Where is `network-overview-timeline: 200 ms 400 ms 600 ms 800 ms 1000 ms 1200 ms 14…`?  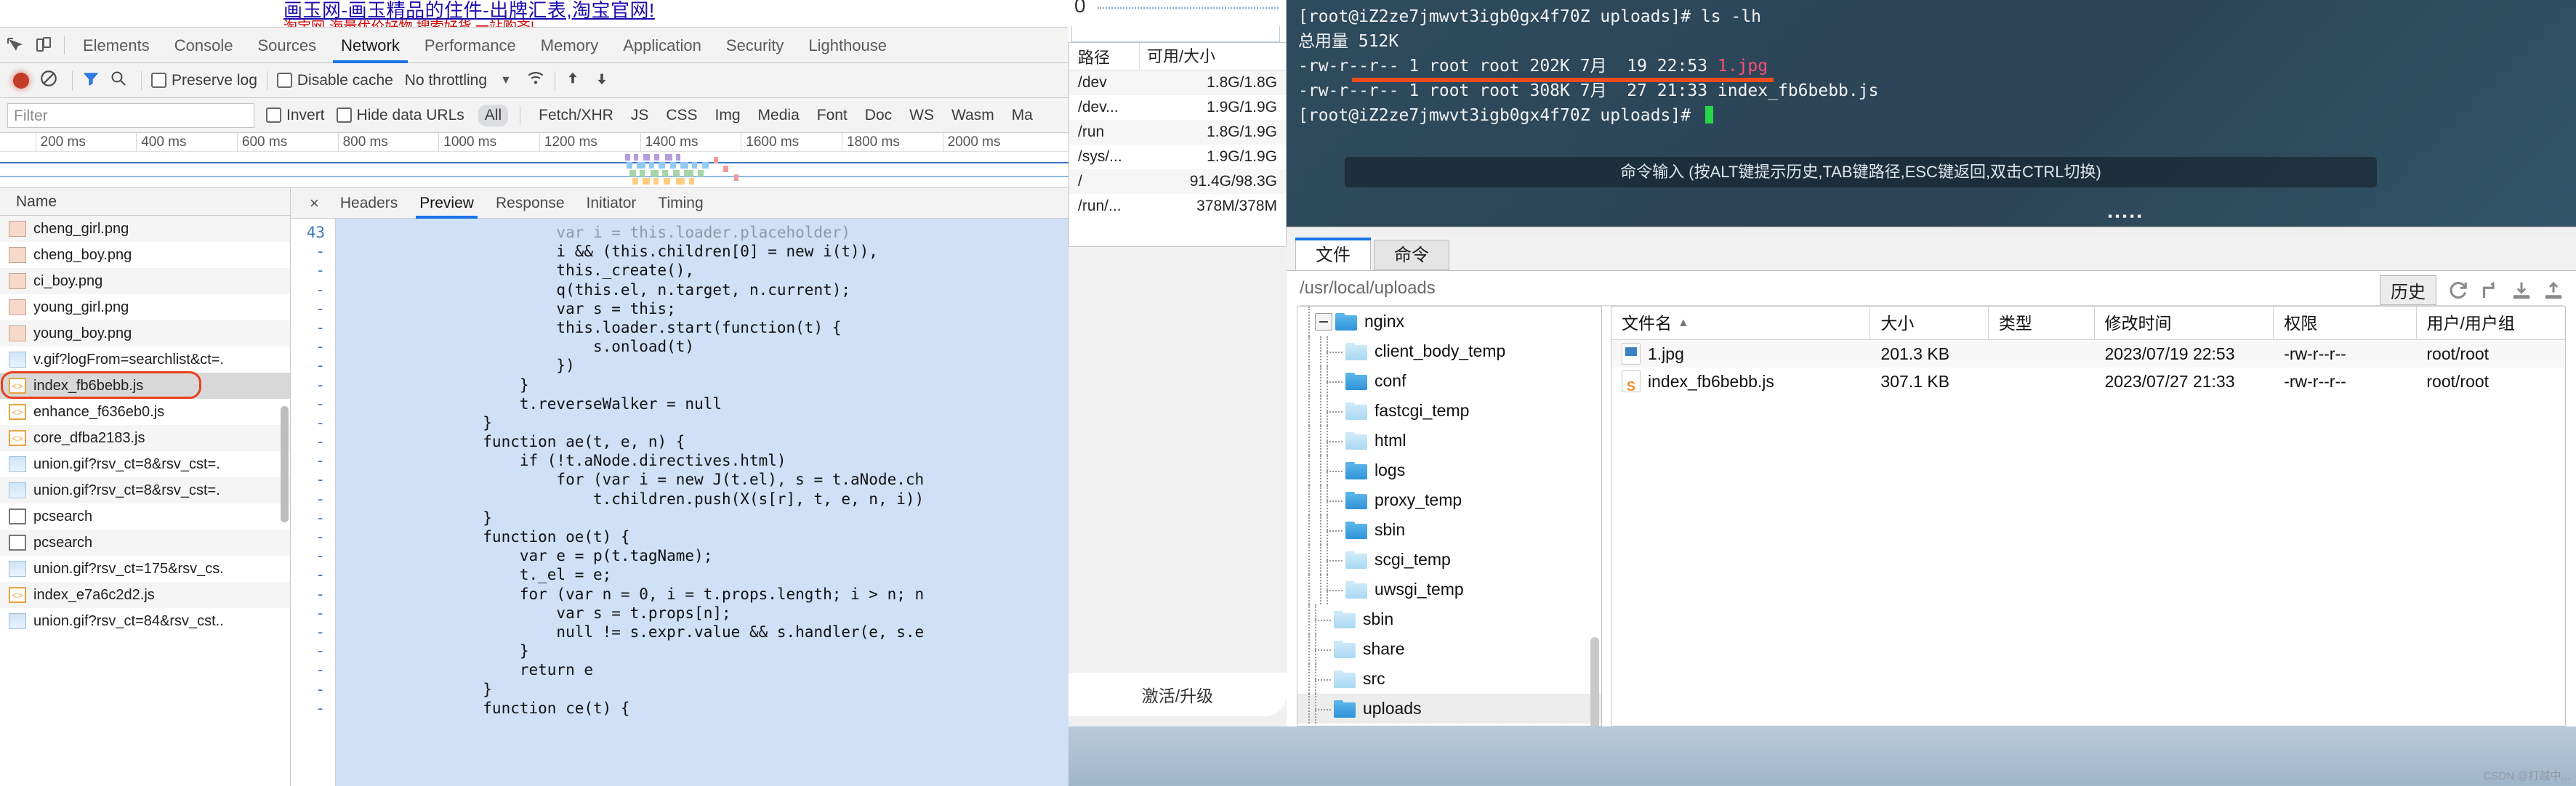 network-overview-timeline: 200 ms 400 ms 600 ms 800 ms 1000 ms 1200 ms 14… is located at coordinates (534, 160).